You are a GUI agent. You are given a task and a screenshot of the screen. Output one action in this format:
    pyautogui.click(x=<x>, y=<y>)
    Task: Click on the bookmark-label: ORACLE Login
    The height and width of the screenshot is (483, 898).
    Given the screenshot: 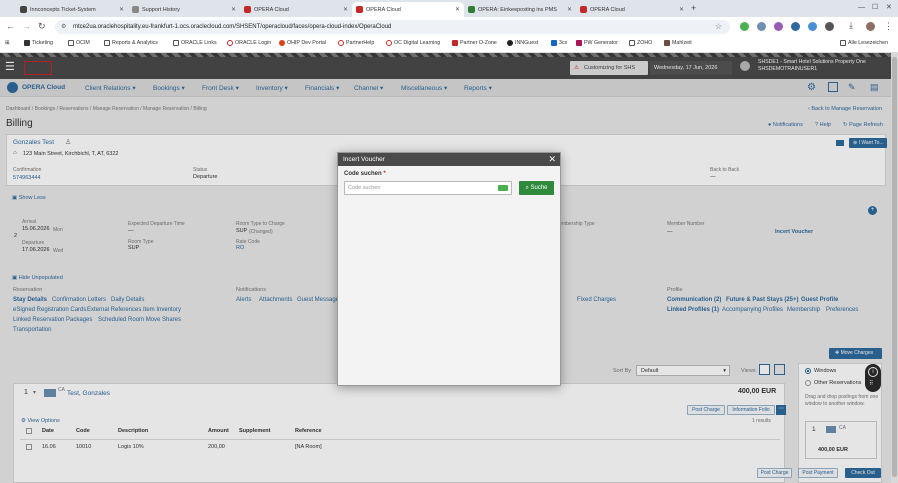 What is the action you would take?
    pyautogui.click(x=253, y=43)
    